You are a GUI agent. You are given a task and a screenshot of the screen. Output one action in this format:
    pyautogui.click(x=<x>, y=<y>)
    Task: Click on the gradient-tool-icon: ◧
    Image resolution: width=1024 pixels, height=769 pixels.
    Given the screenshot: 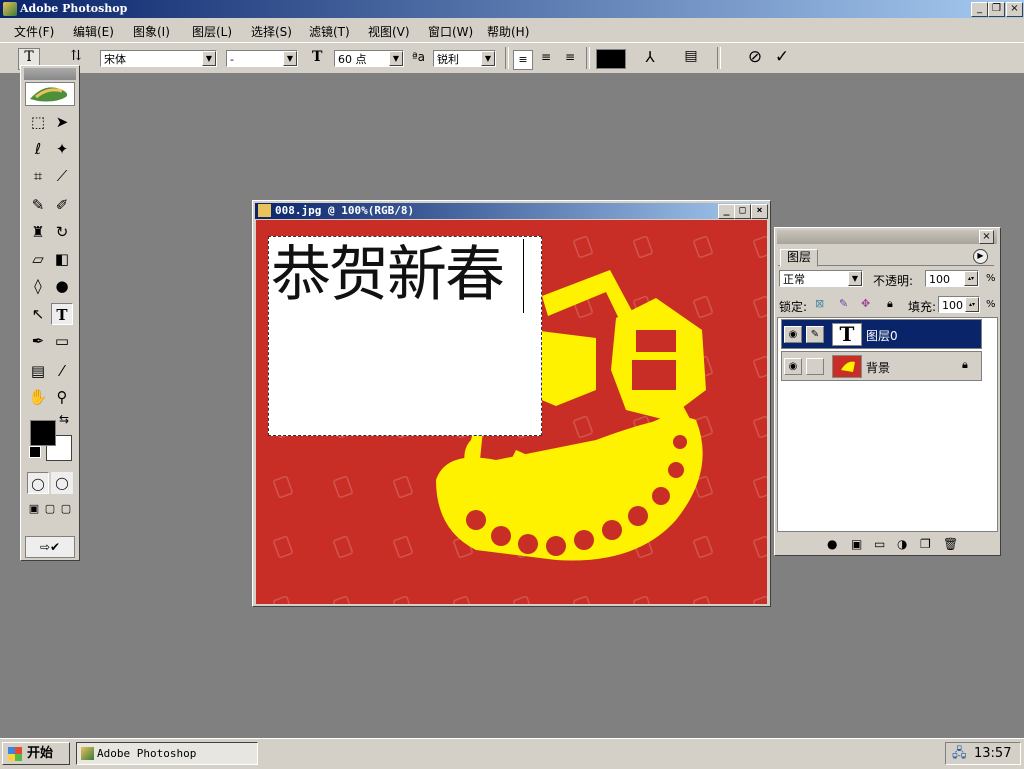 What is the action you would take?
    pyautogui.click(x=62, y=259)
    